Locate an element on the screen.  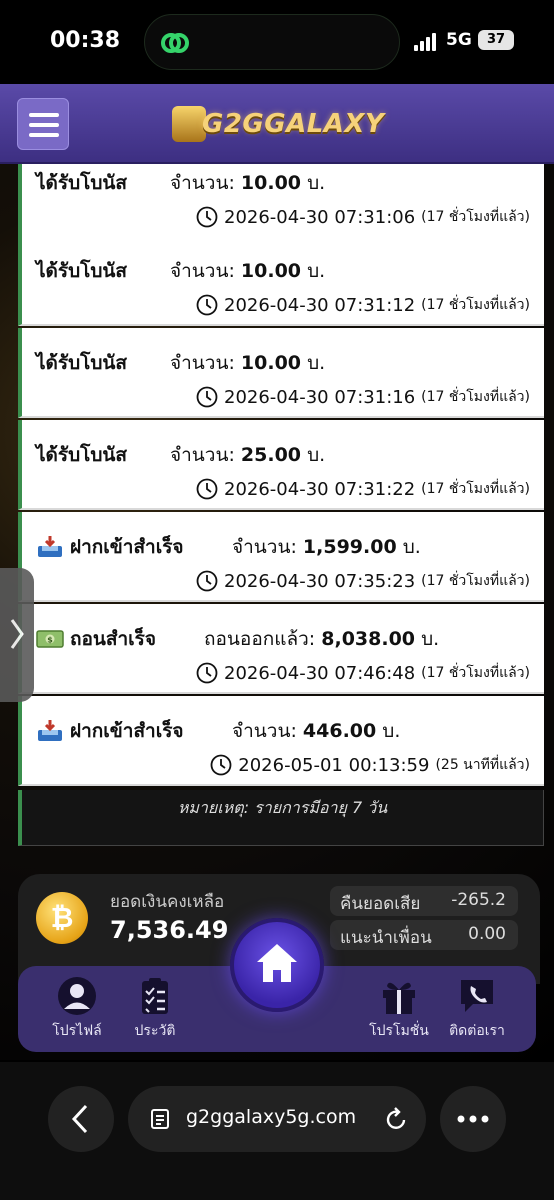
status-bar: 00:38 5G 37 is located at coordinates (277, 42).